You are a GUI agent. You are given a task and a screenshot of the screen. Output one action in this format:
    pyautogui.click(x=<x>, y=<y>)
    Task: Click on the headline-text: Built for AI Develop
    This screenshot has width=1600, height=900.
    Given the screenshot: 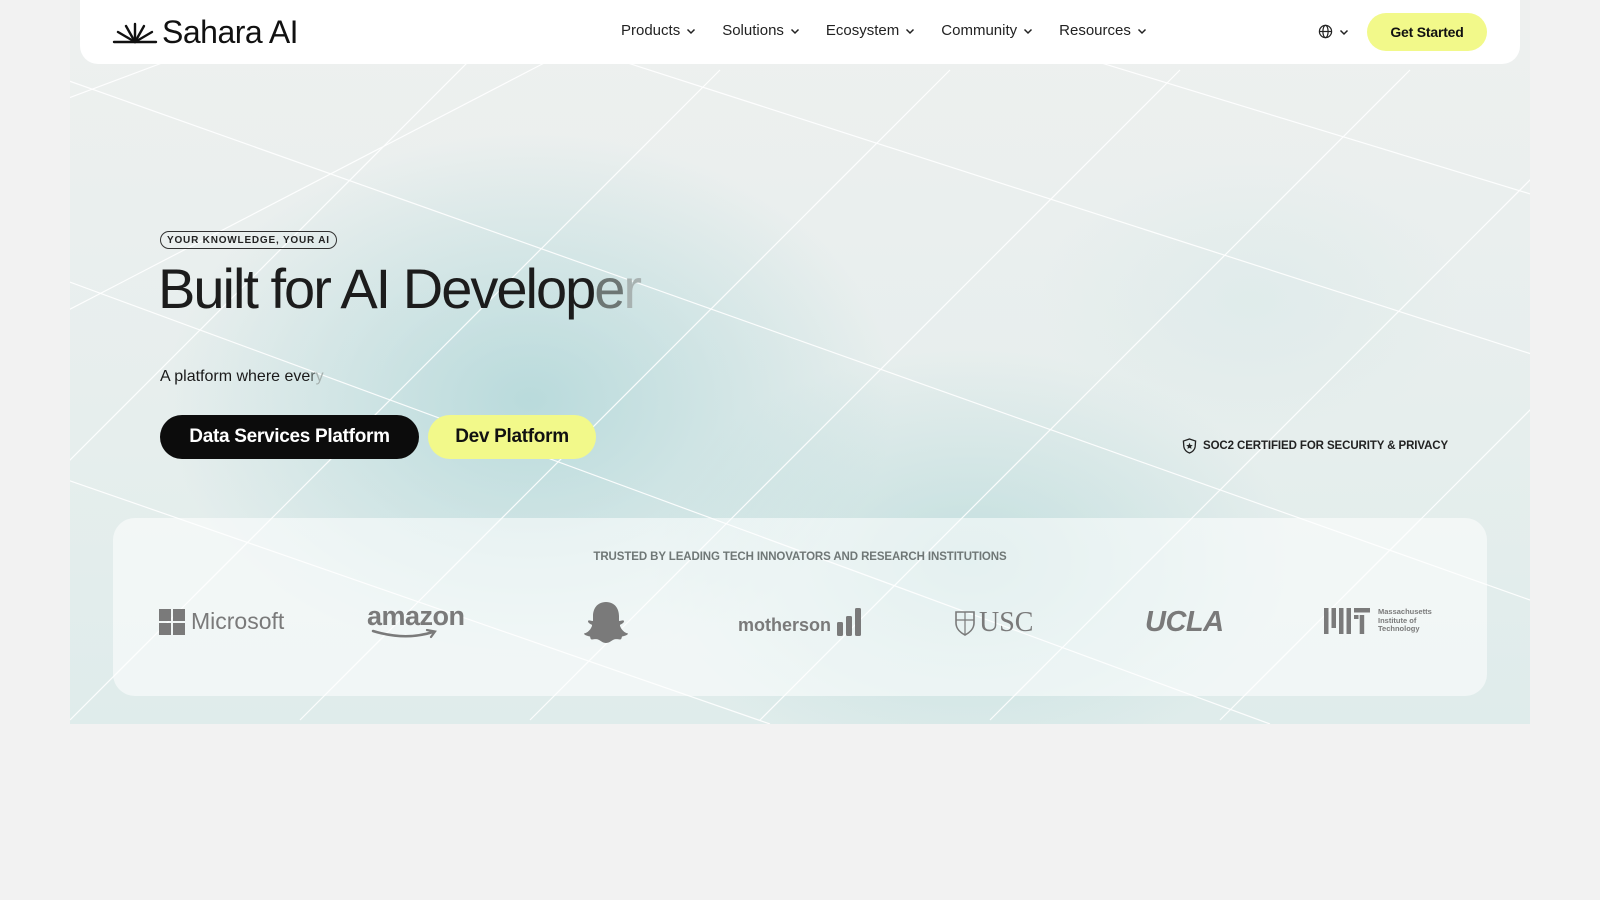 What is the action you would take?
    pyautogui.click(x=377, y=288)
    